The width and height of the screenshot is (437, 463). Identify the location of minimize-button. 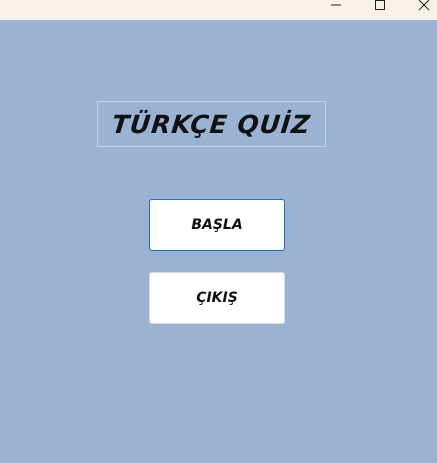
(336, 10).